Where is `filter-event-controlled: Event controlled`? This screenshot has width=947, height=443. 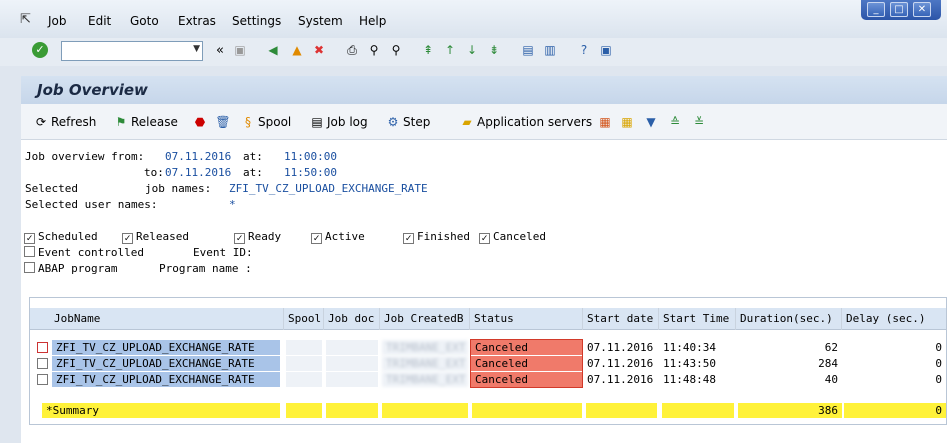 filter-event-controlled: Event controlled is located at coordinates (84, 252).